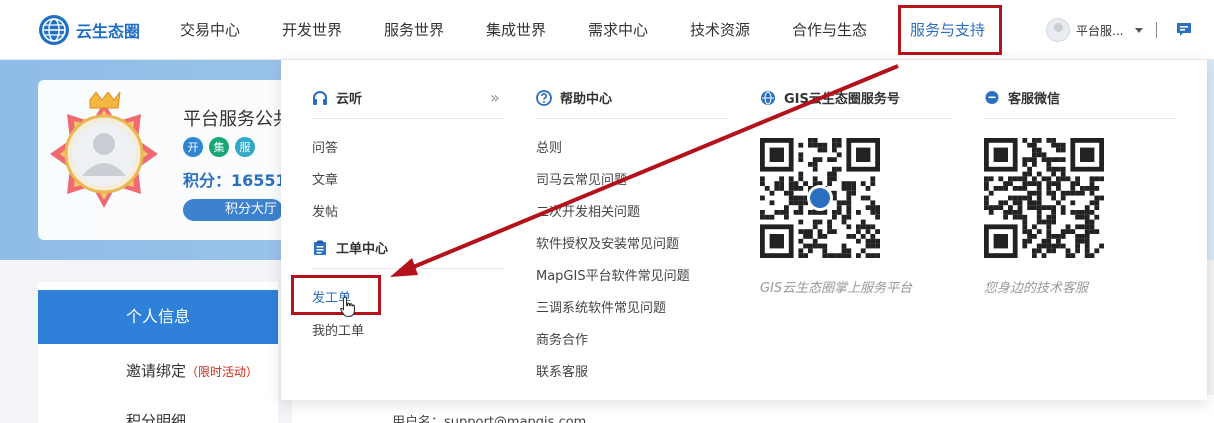 The height and width of the screenshot is (423, 1214). I want to click on badge-service: 服, so click(245, 147).